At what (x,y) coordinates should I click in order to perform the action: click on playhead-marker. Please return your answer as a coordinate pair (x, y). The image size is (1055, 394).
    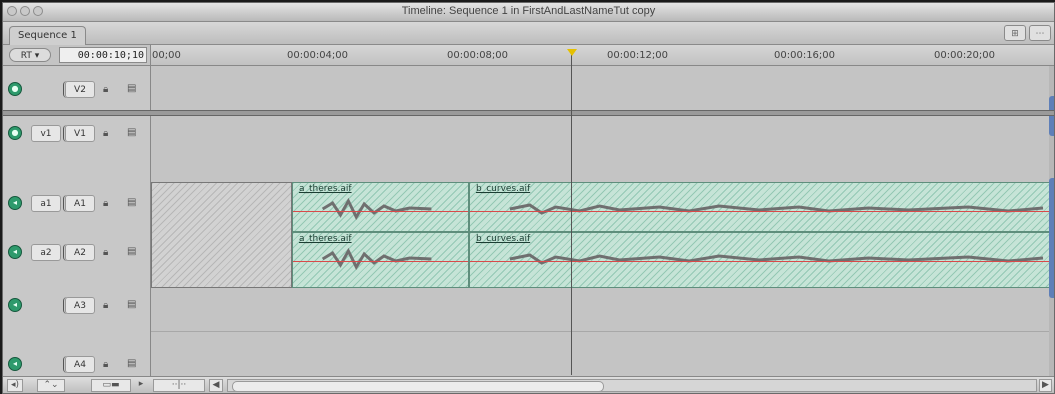
    Looking at the image, I should click on (572, 52).